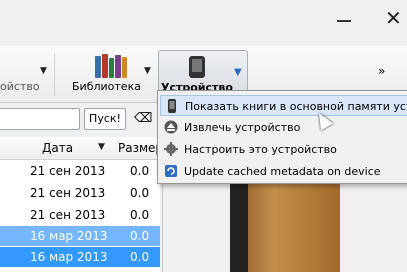 Image resolution: width=407 pixels, height=272 pixels. I want to click on menu-item-configure: Настроить это устройство, so click(283, 149).